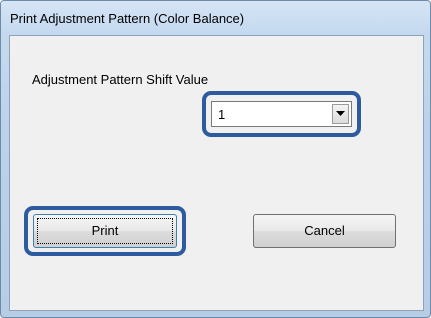 This screenshot has width=431, height=318. What do you see at coordinates (127, 18) in the screenshot?
I see `window-title: Print Adjustment Pattern (Color Balance)` at bounding box center [127, 18].